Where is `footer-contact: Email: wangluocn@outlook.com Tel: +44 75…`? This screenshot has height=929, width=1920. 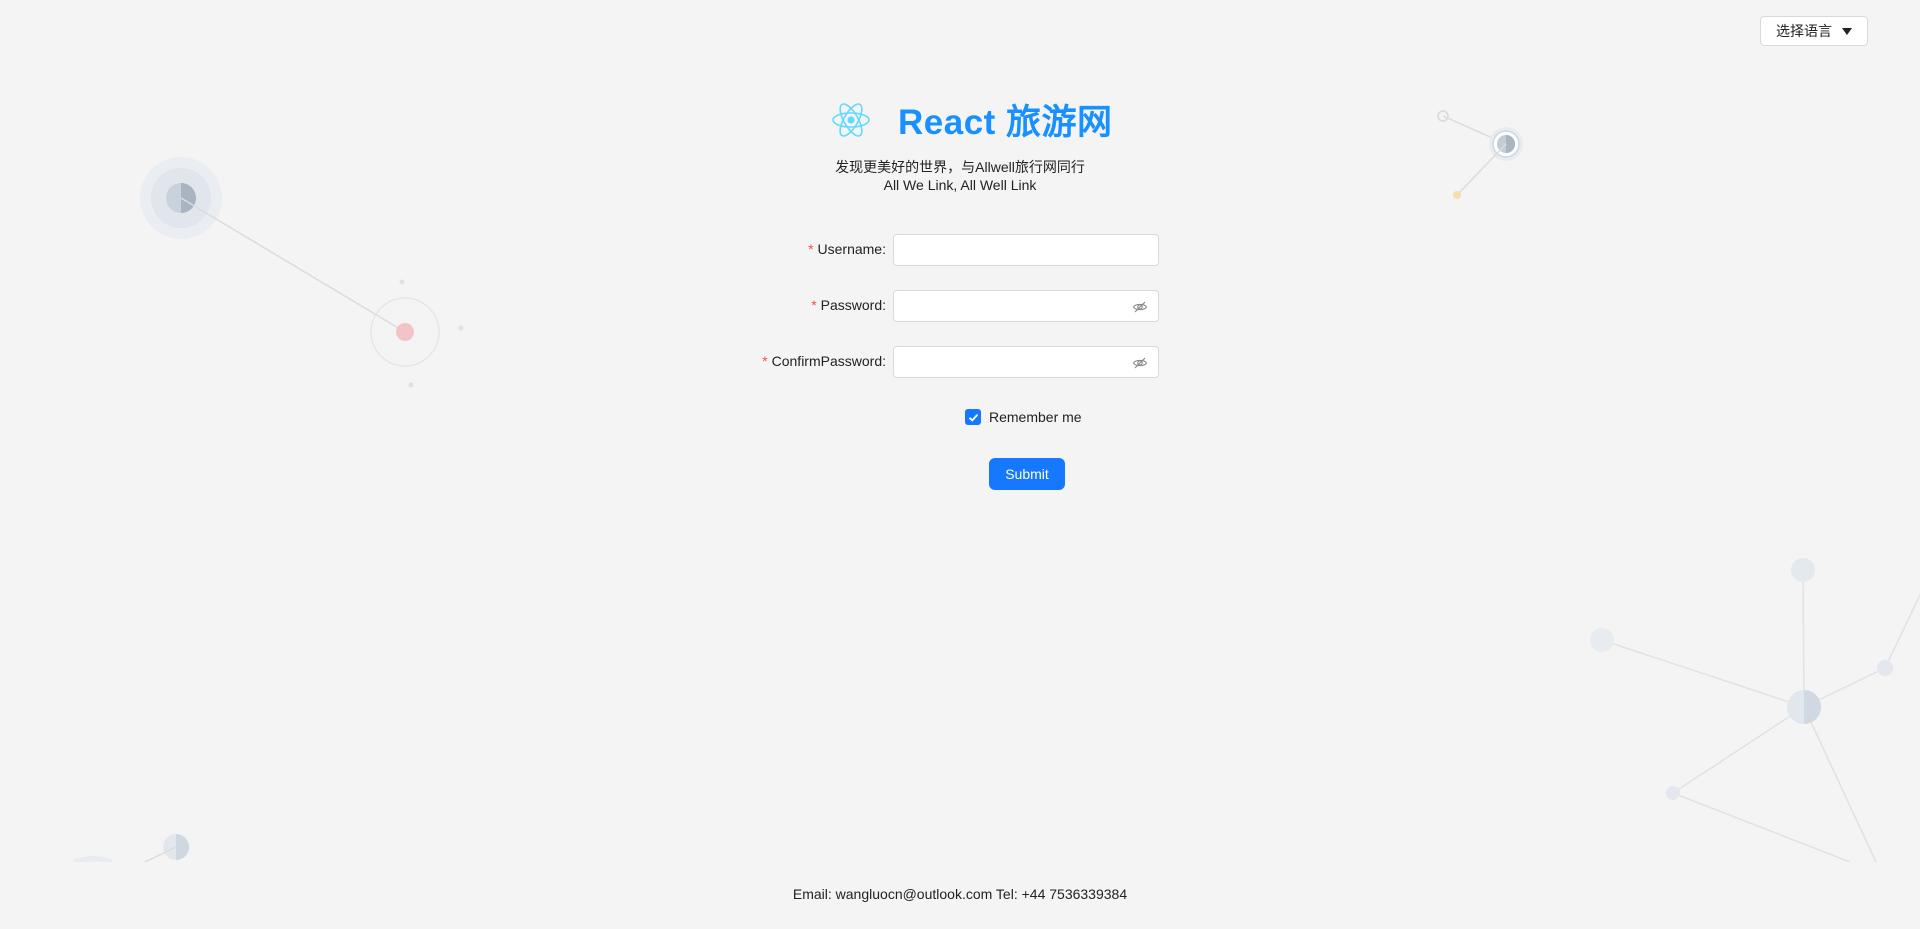 footer-contact: Email: wangluocn@outlook.com Tel: +44 75… is located at coordinates (960, 894).